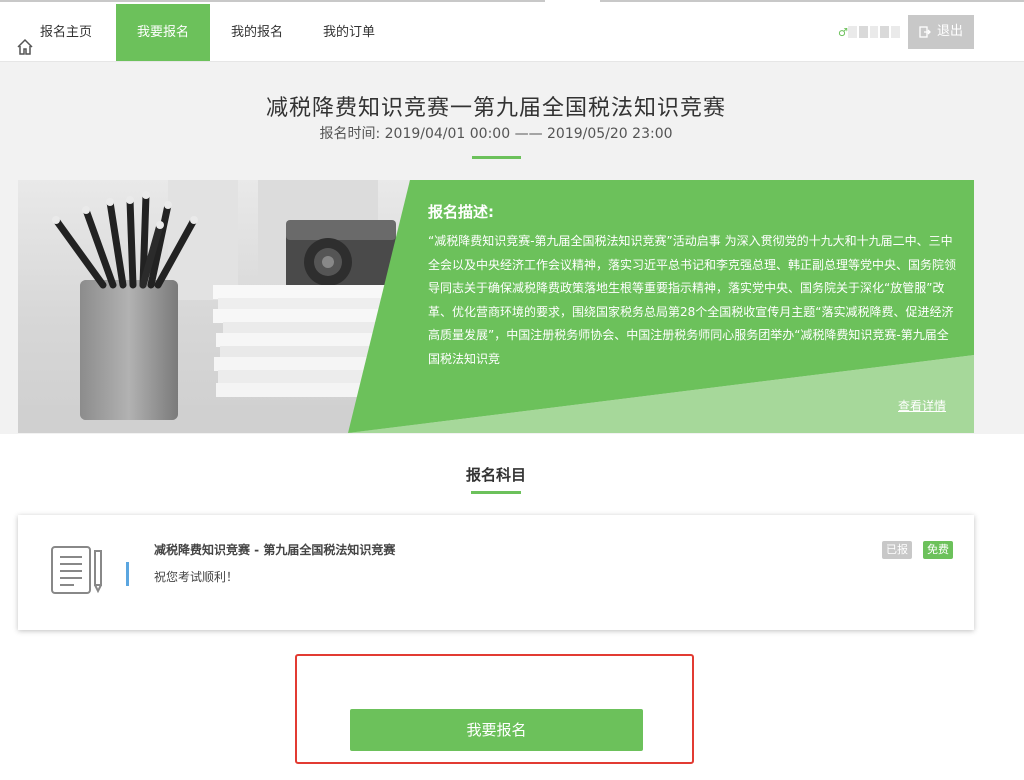 The image size is (1024, 780). Describe the element at coordinates (938, 550) in the screenshot. I see `free-badge: 免费` at that location.